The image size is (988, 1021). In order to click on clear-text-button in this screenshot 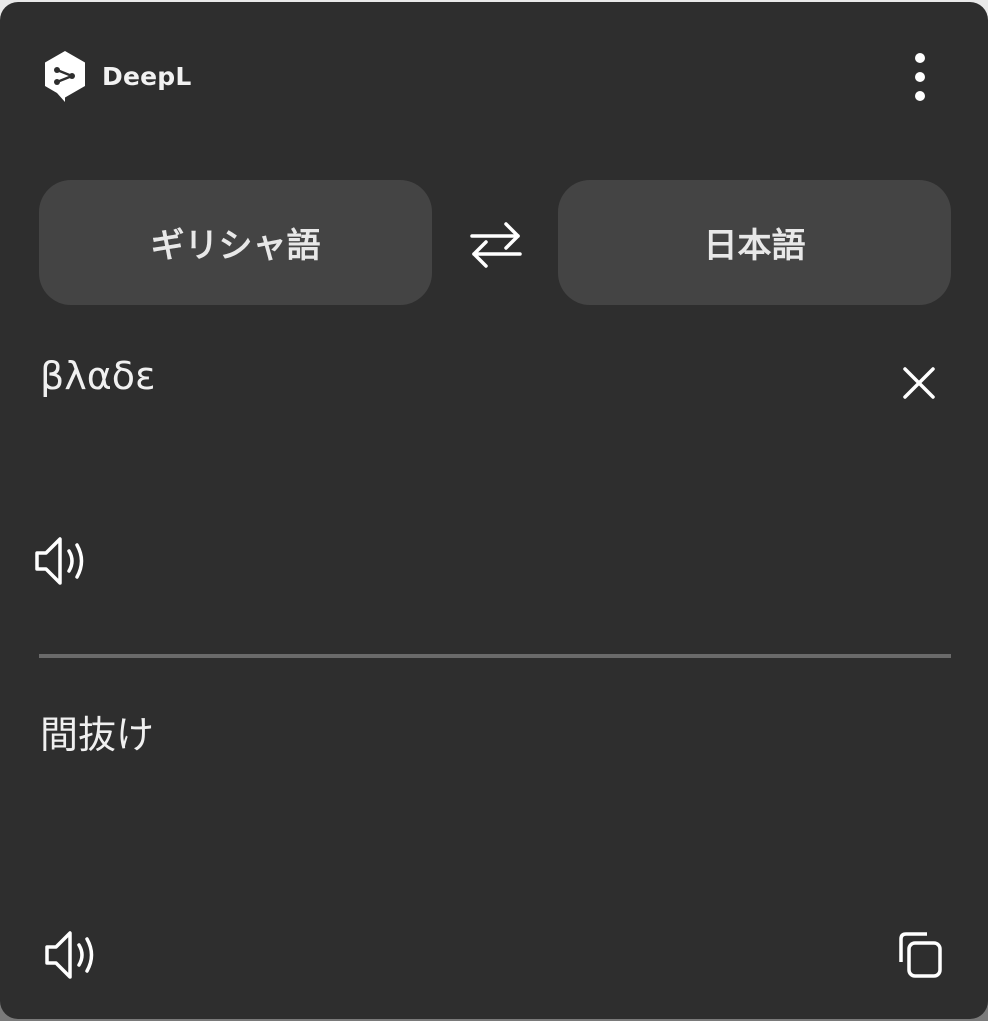, I will do `click(919, 383)`.